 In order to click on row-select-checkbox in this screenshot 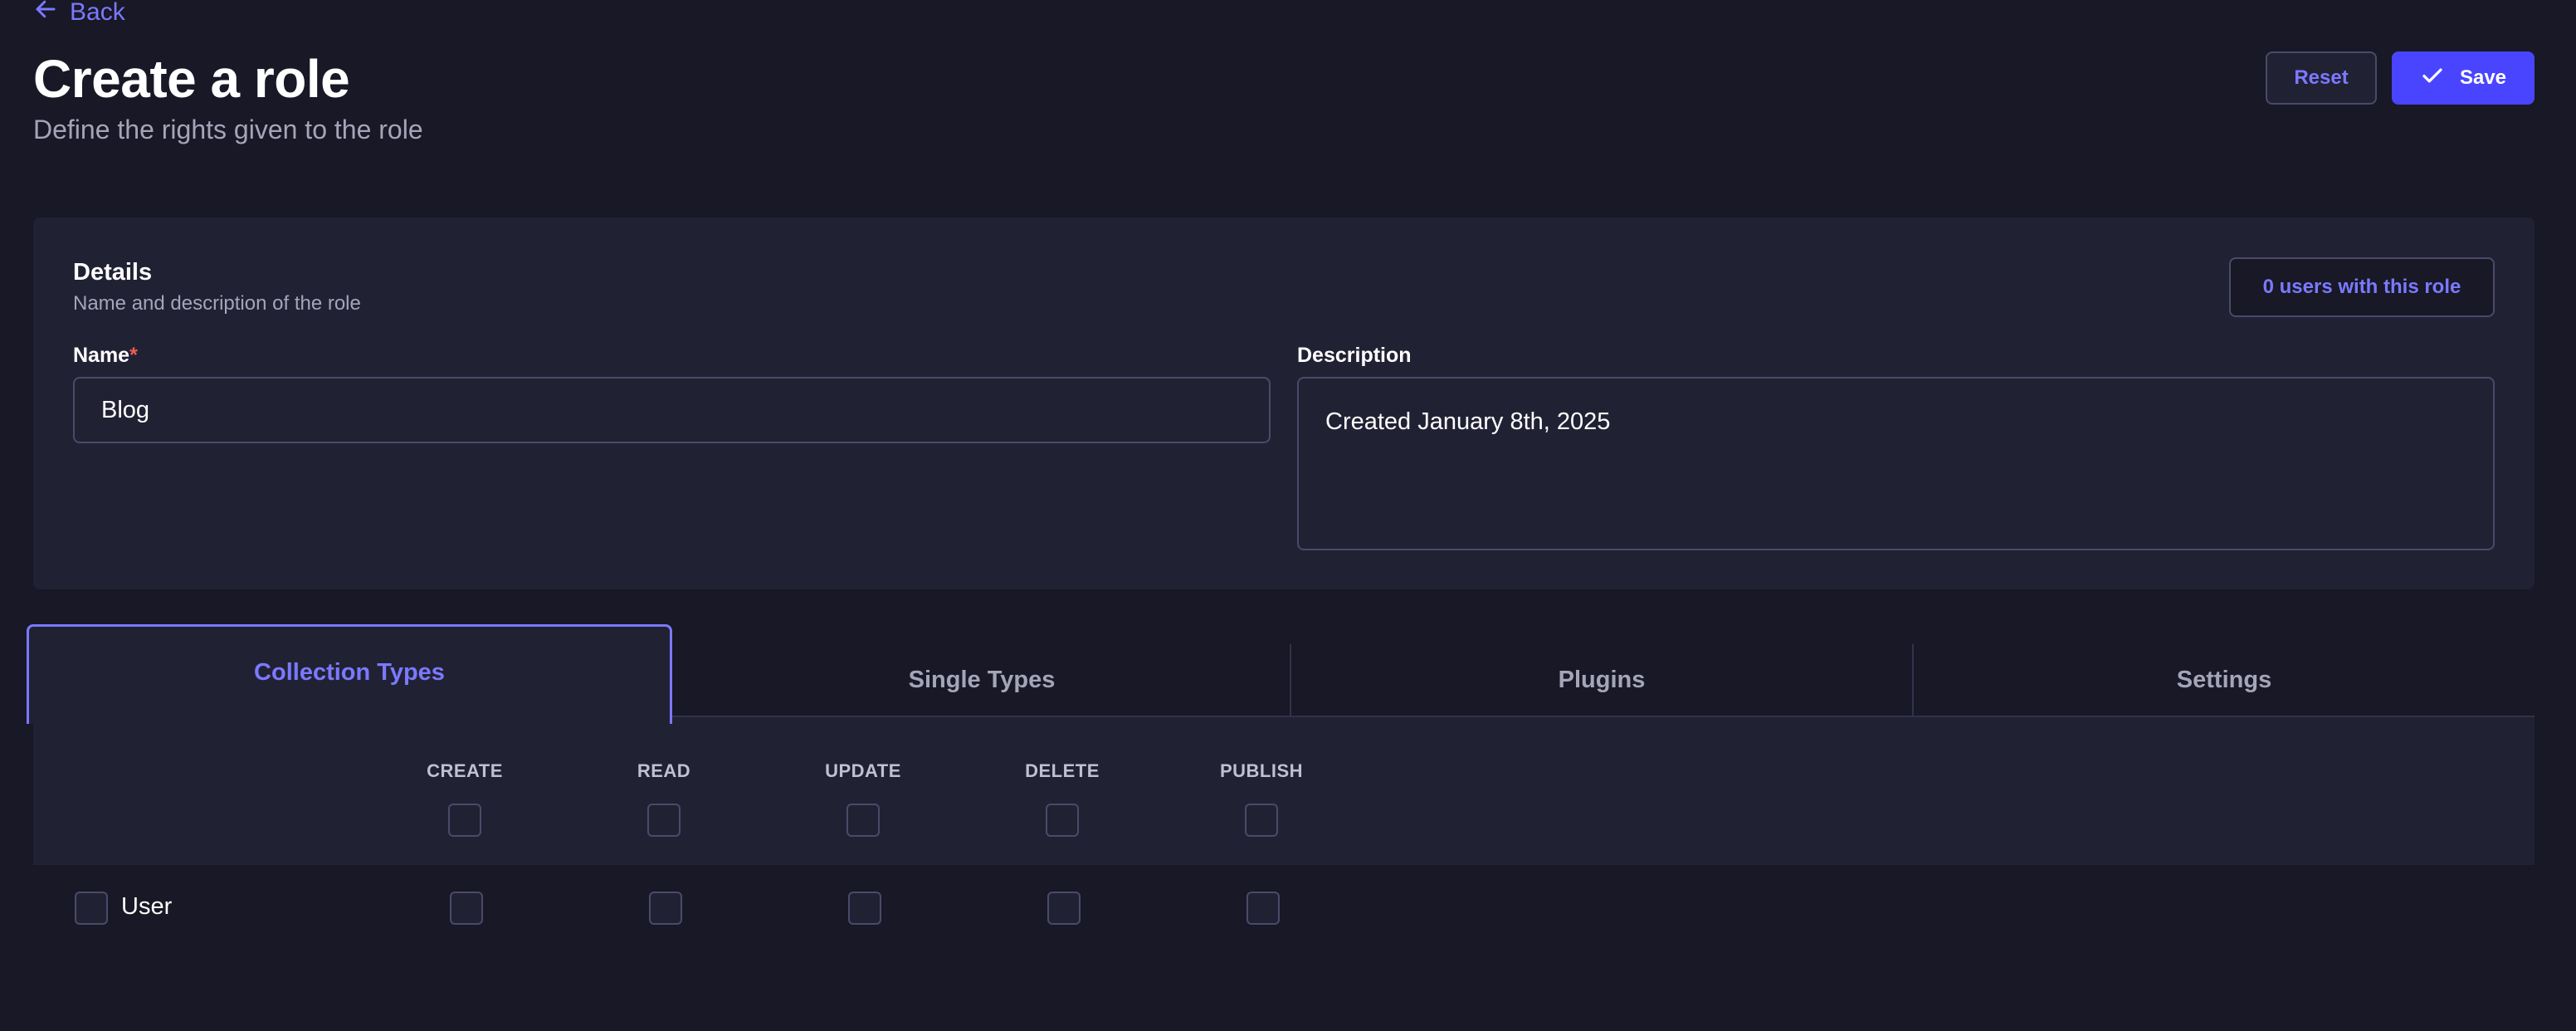, I will do `click(92, 908)`.